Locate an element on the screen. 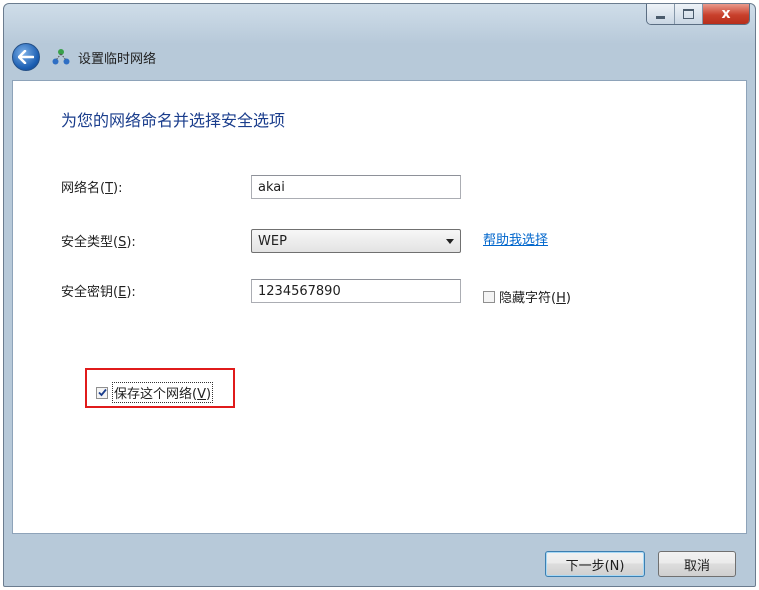 The image size is (759, 590). checkmark-icon is located at coordinates (102, 392).